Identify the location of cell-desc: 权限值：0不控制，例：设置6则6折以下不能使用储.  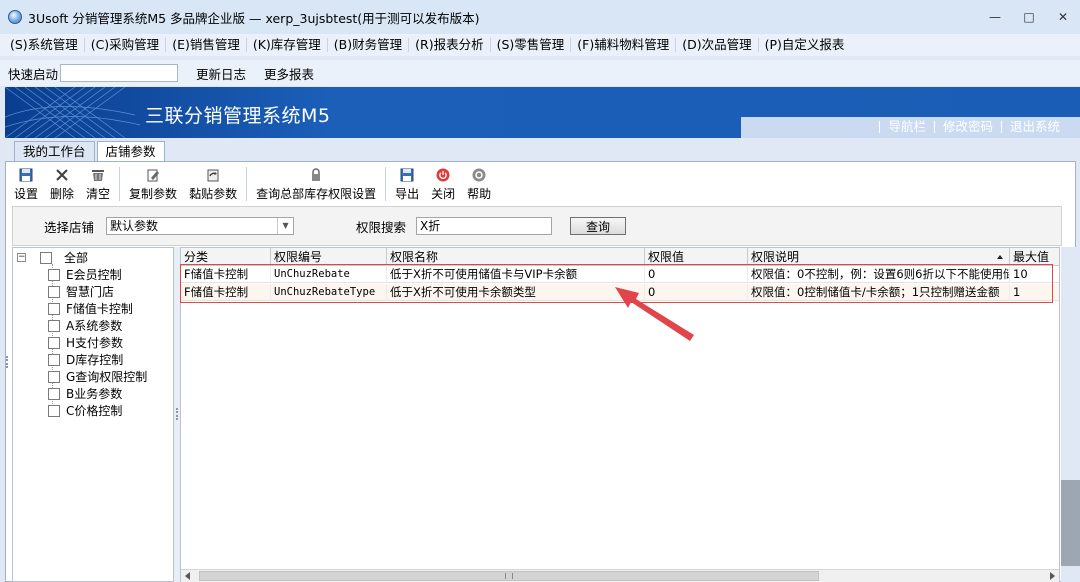
(879, 274).